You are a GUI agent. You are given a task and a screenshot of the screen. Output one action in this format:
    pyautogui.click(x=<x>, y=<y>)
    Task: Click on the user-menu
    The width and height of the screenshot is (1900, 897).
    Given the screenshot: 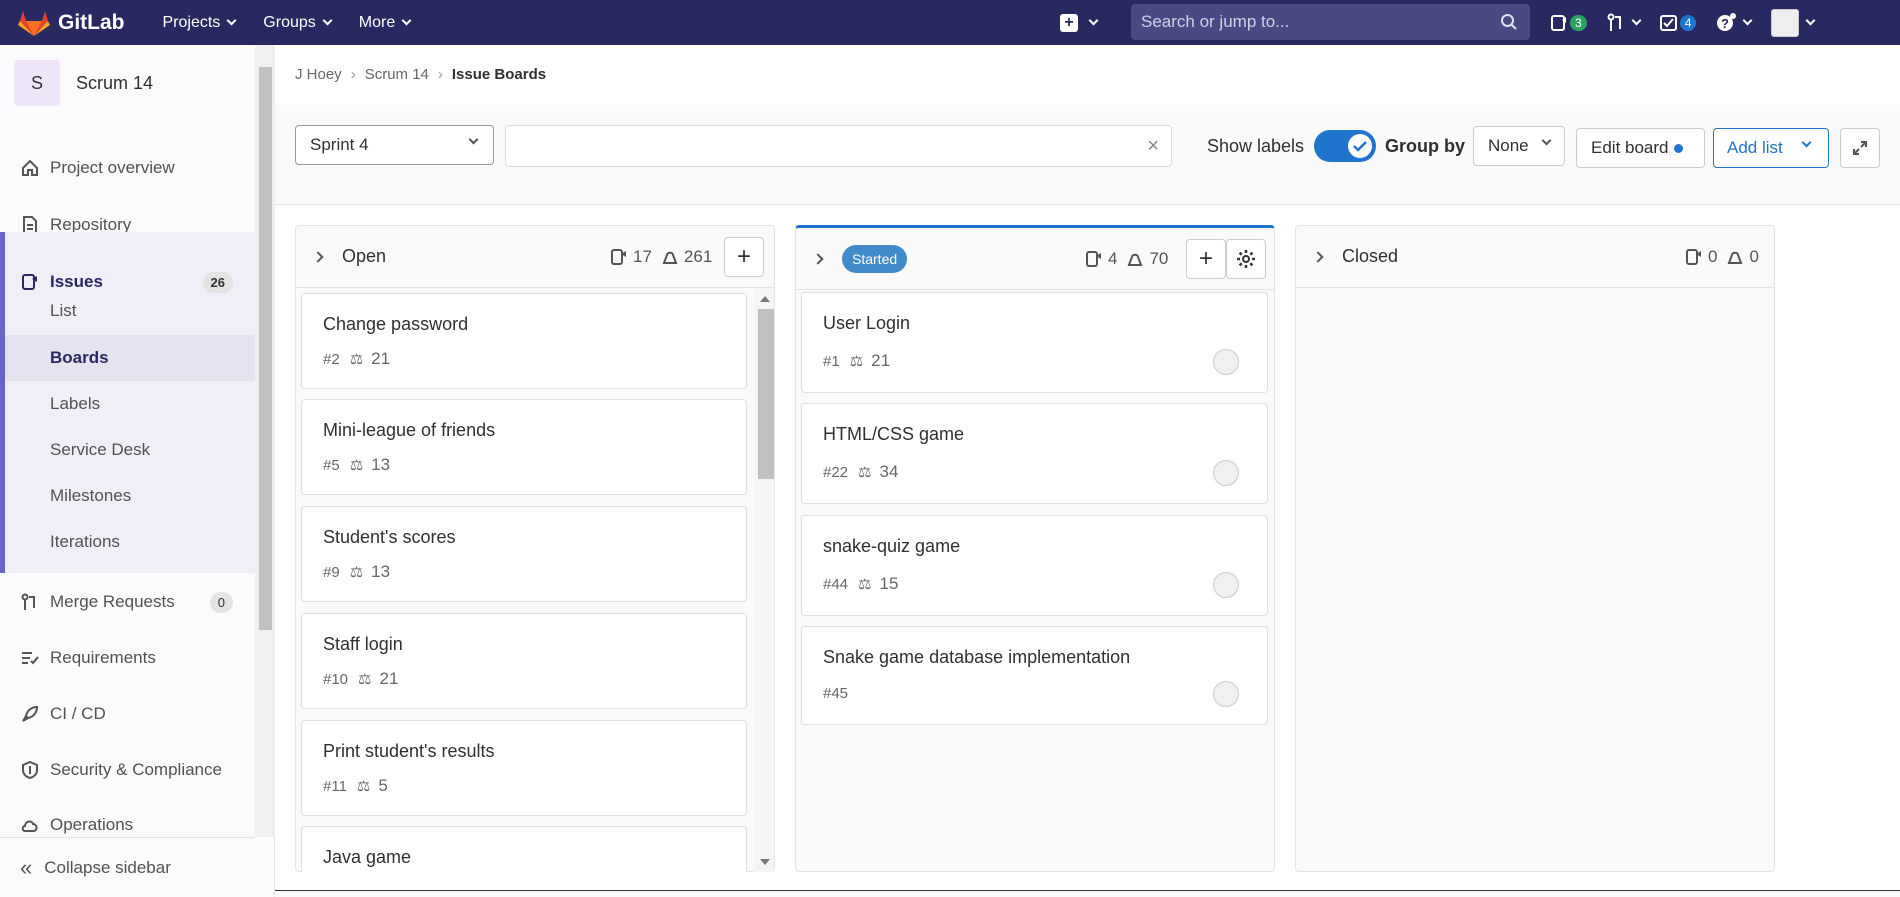 What is the action you would take?
    pyautogui.click(x=1793, y=22)
    